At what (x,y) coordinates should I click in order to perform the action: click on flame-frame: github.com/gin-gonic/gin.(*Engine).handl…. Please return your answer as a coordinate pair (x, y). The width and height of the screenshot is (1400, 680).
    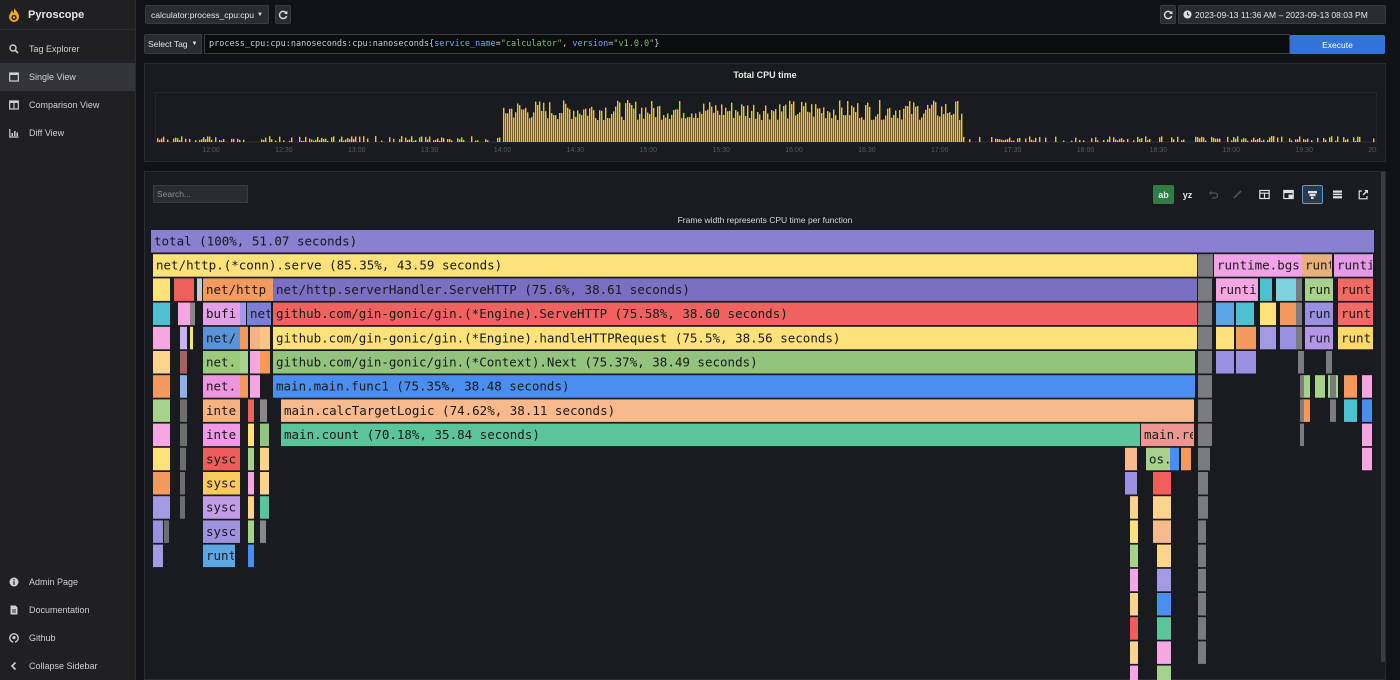
    Looking at the image, I should click on (735, 338).